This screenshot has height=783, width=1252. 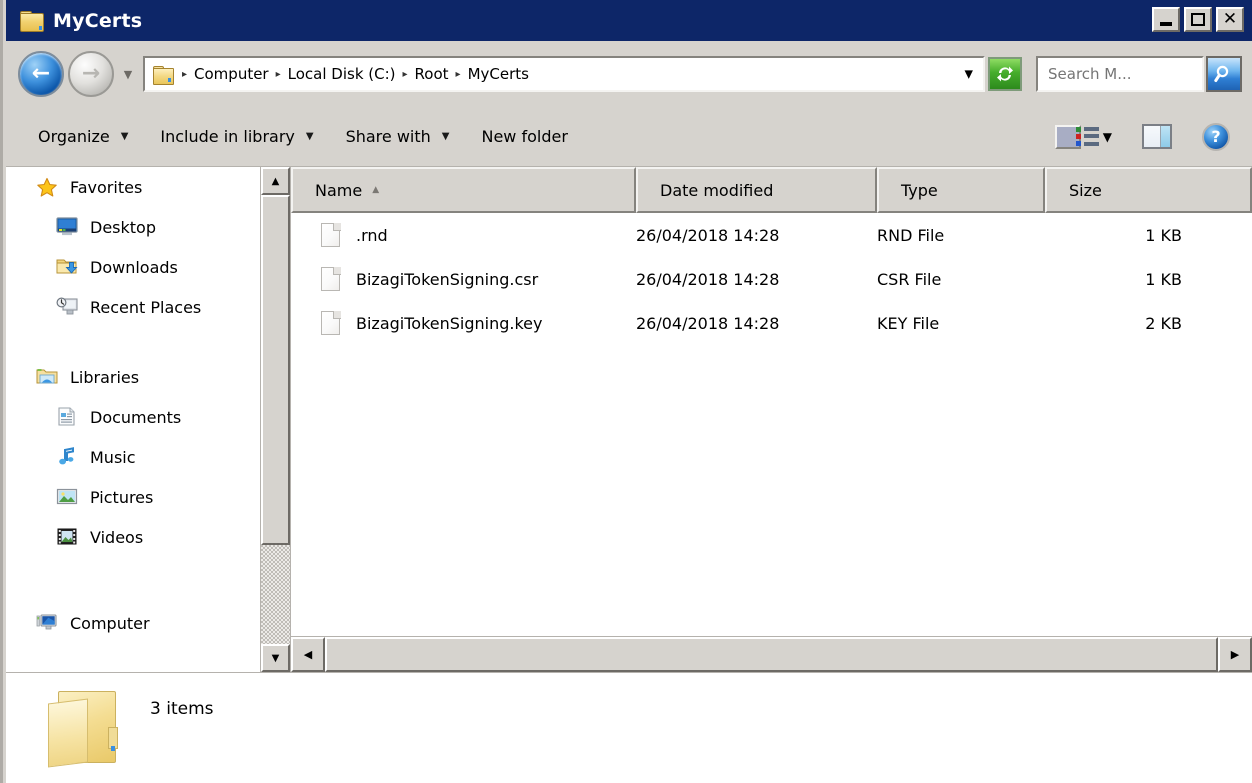 I want to click on column-header-name-label: Name, so click(x=339, y=190).